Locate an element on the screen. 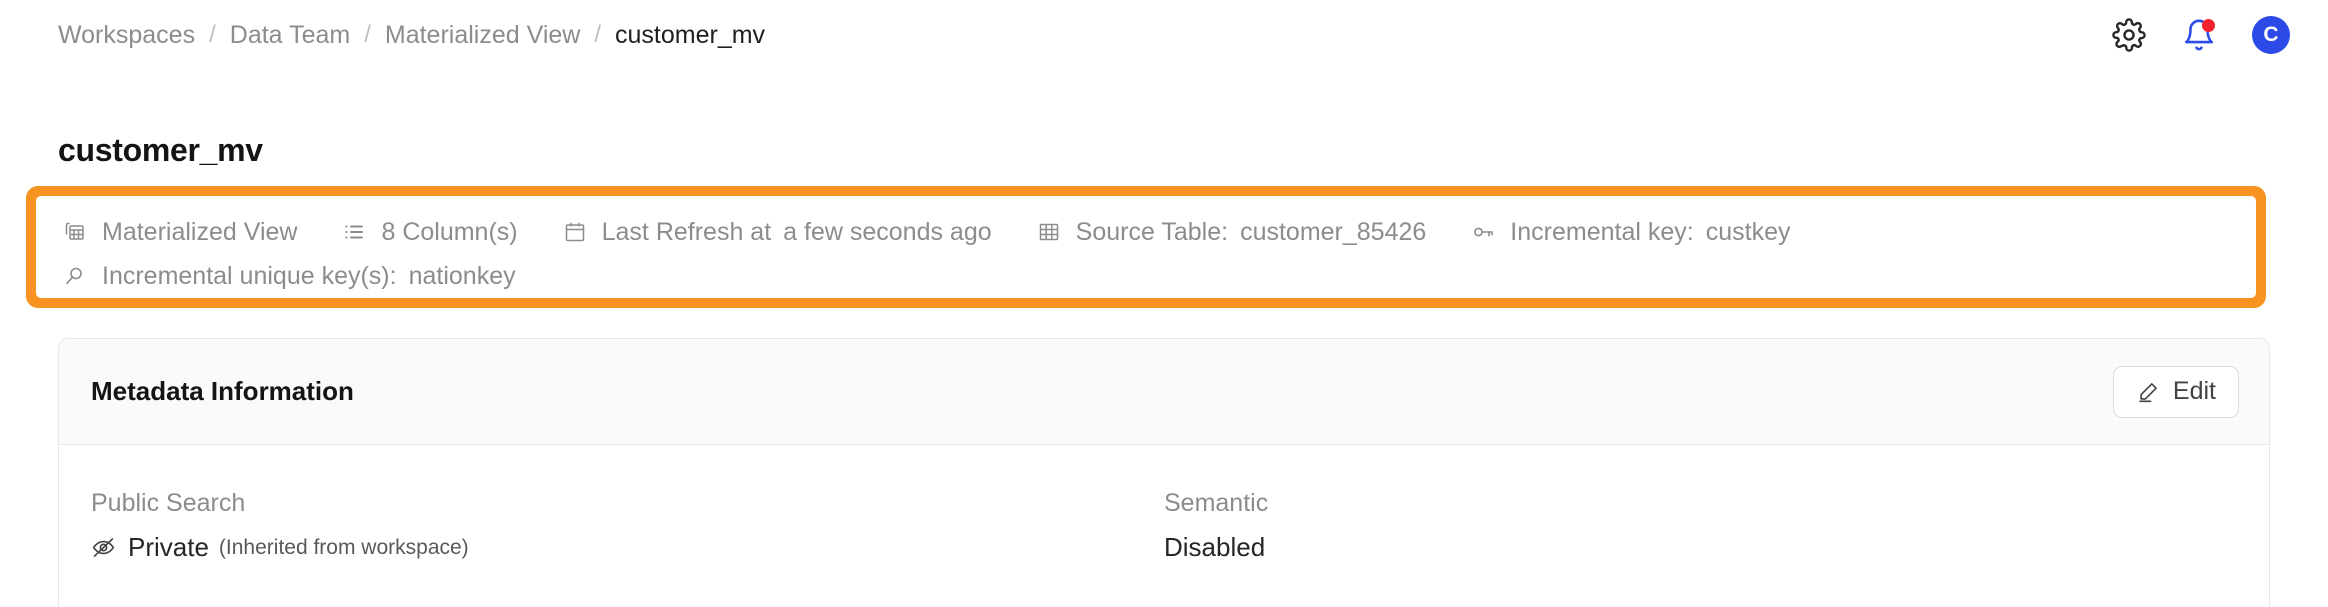 The image size is (2328, 607). settings-button is located at coordinates (2129, 35).